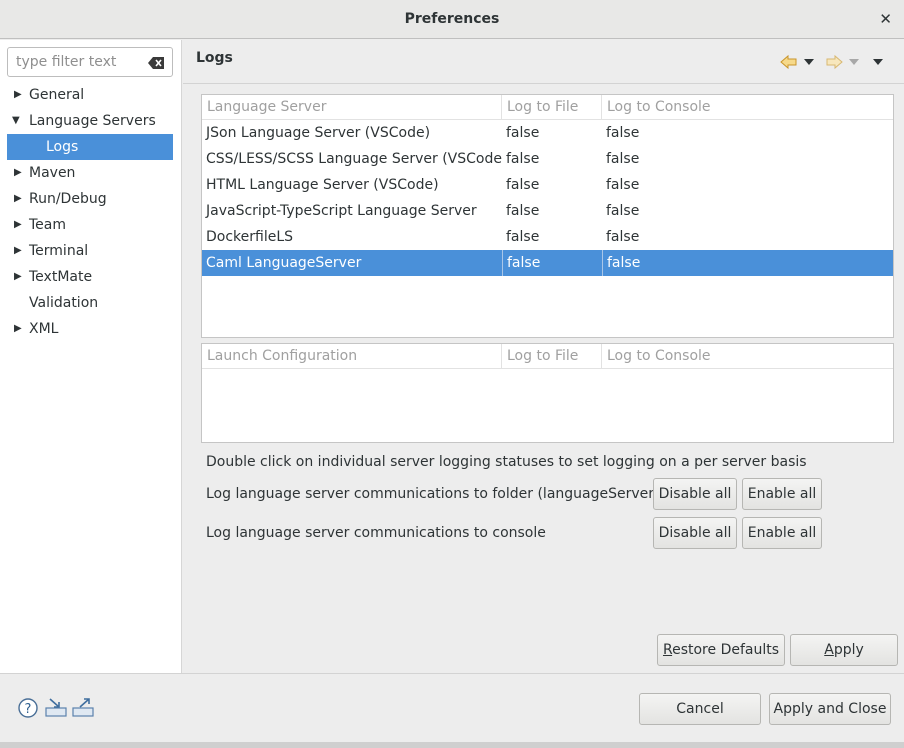 Image resolution: width=904 pixels, height=748 pixels. I want to click on page-navigation, so click(835, 62).